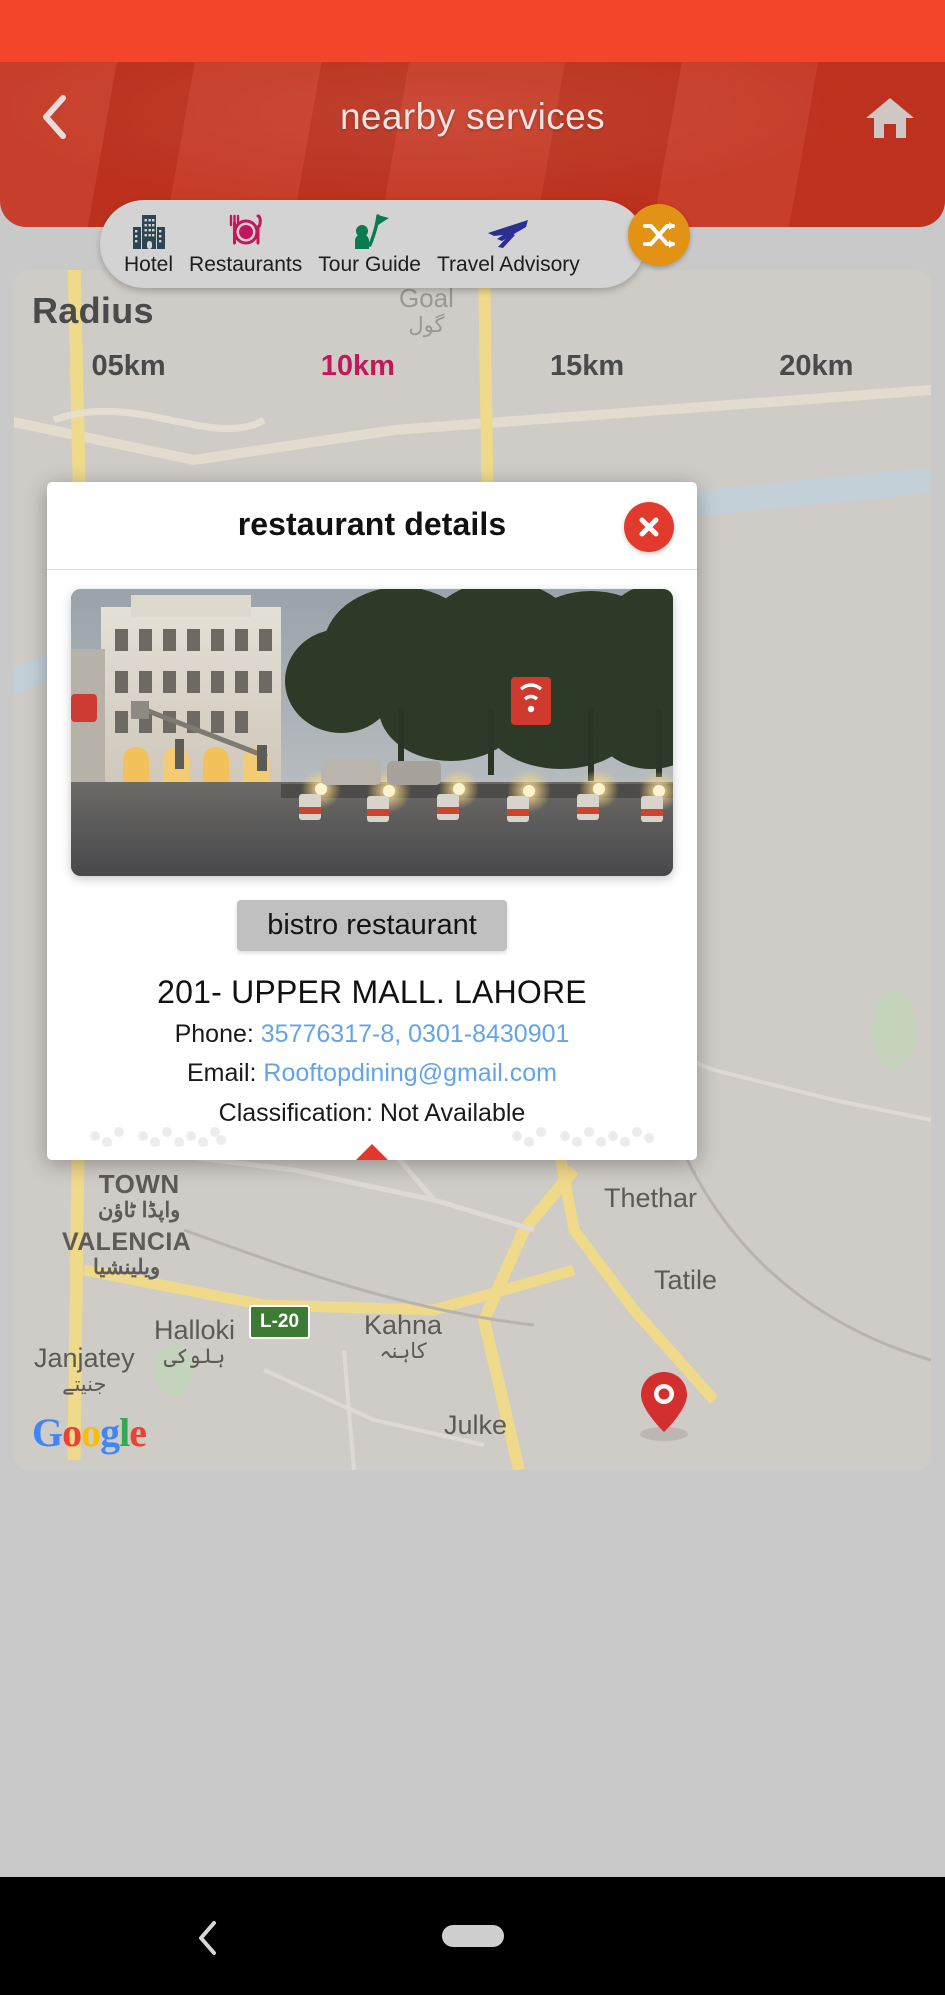  I want to click on home-button, so click(890, 118).